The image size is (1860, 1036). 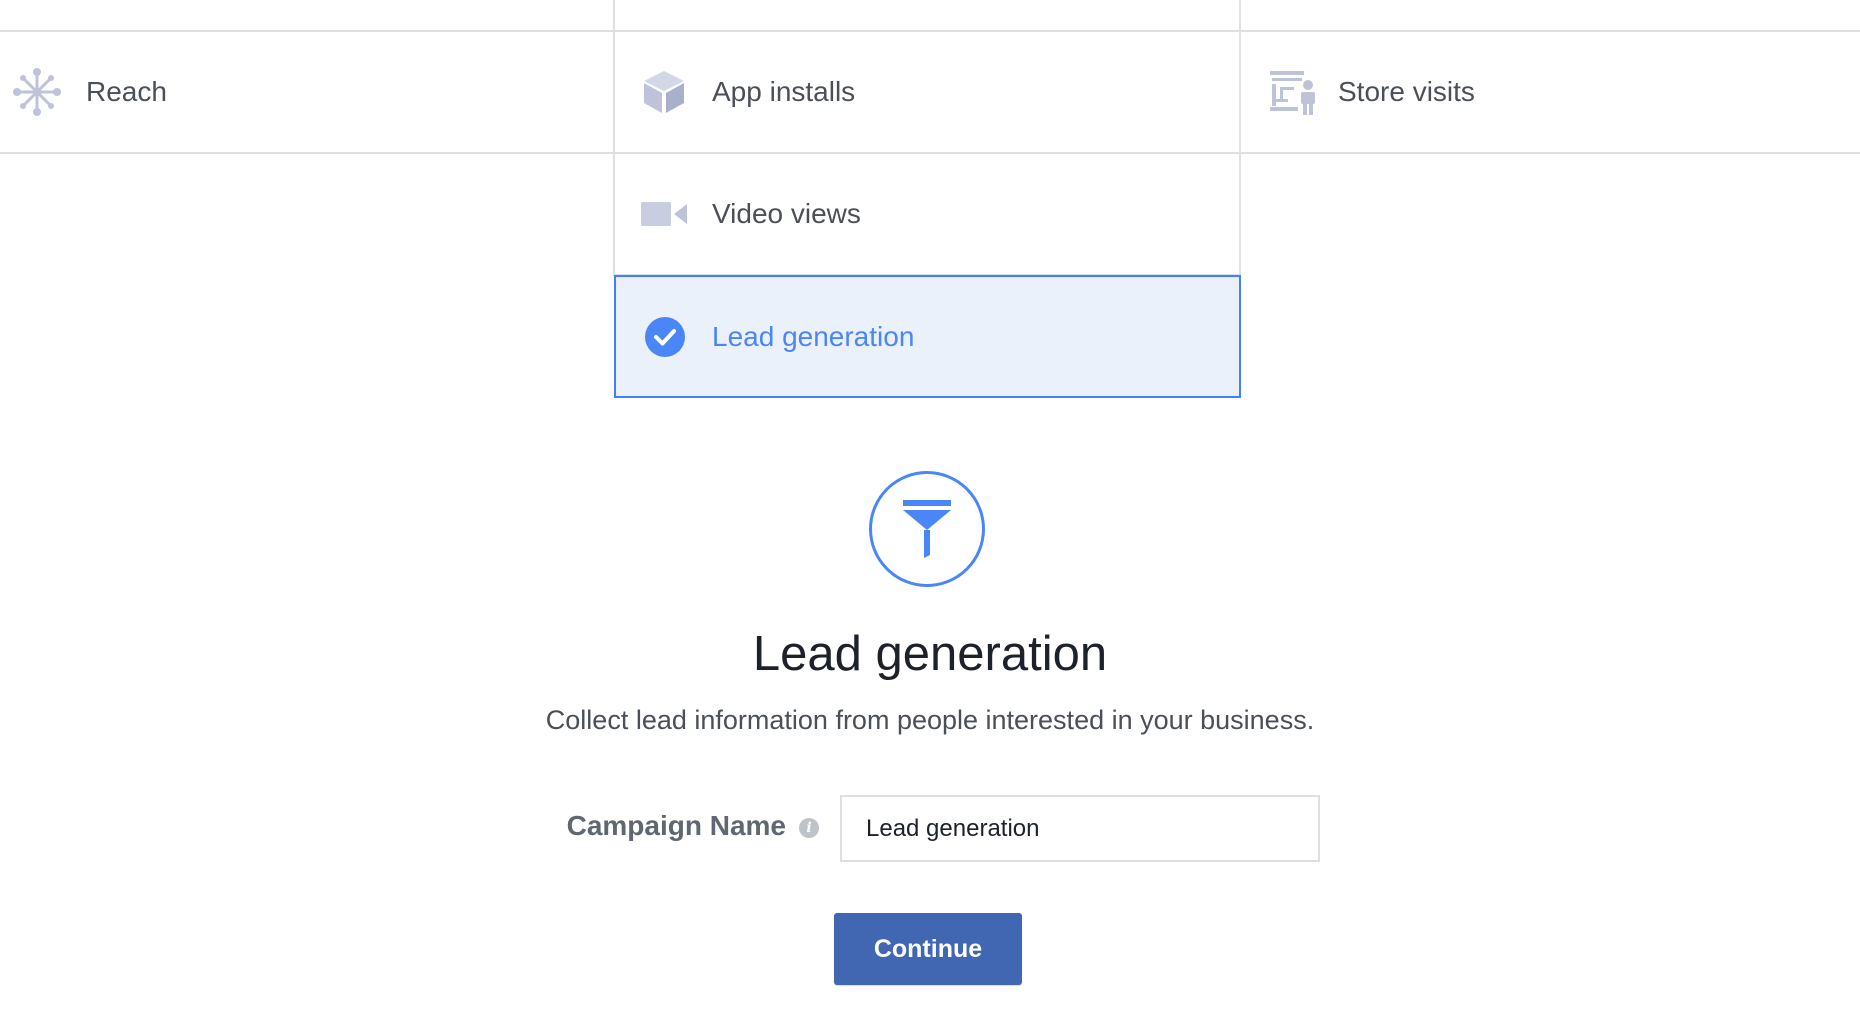 I want to click on objective-app-installs: App installs, so click(x=927, y=92).